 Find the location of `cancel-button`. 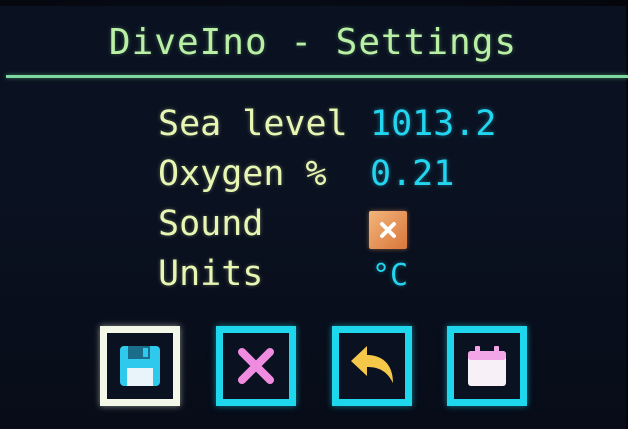

cancel-button is located at coordinates (256, 366).